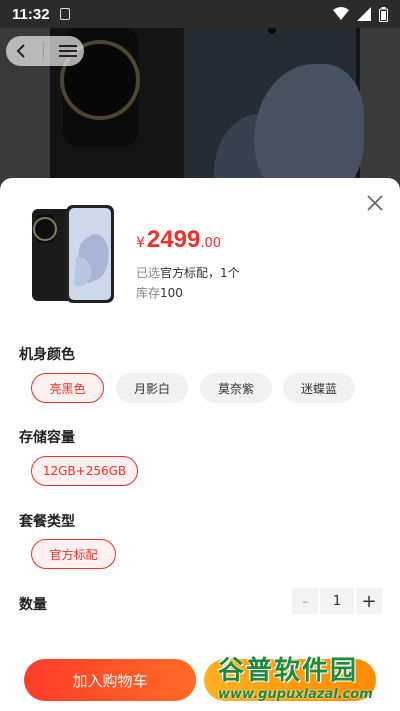 The height and width of the screenshot is (711, 400). What do you see at coordinates (47, 355) in the screenshot?
I see `color-group-title: 机身颜色` at bounding box center [47, 355].